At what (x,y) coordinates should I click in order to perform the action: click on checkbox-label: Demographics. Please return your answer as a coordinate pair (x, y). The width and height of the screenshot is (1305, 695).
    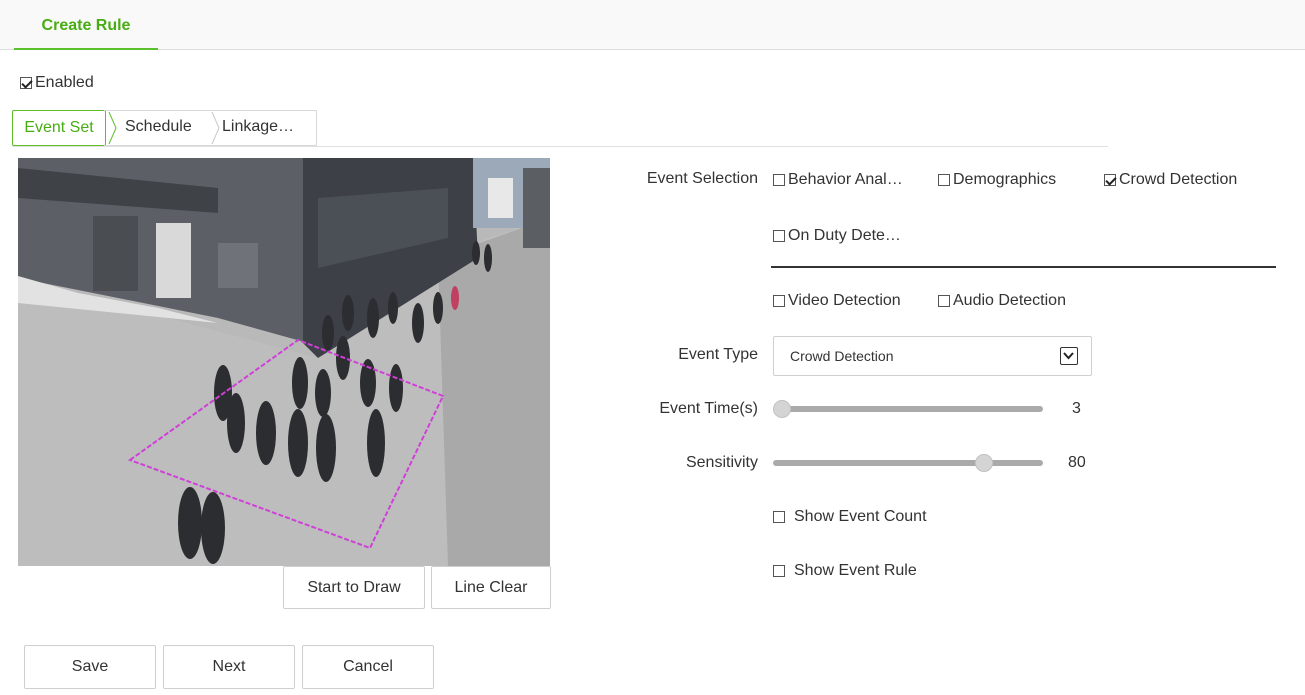
    Looking at the image, I should click on (1005, 179).